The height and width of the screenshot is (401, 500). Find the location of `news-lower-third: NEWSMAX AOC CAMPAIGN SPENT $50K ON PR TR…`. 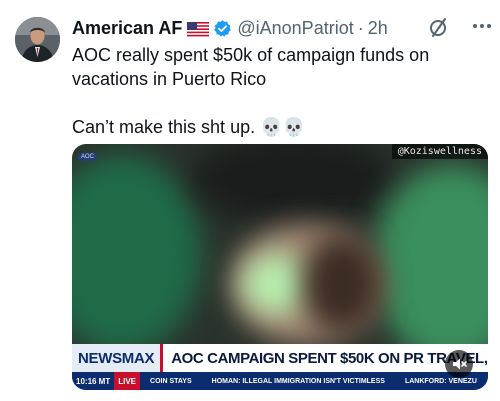

news-lower-third: NEWSMAX AOC CAMPAIGN SPENT $50K ON PR TR… is located at coordinates (280, 358).